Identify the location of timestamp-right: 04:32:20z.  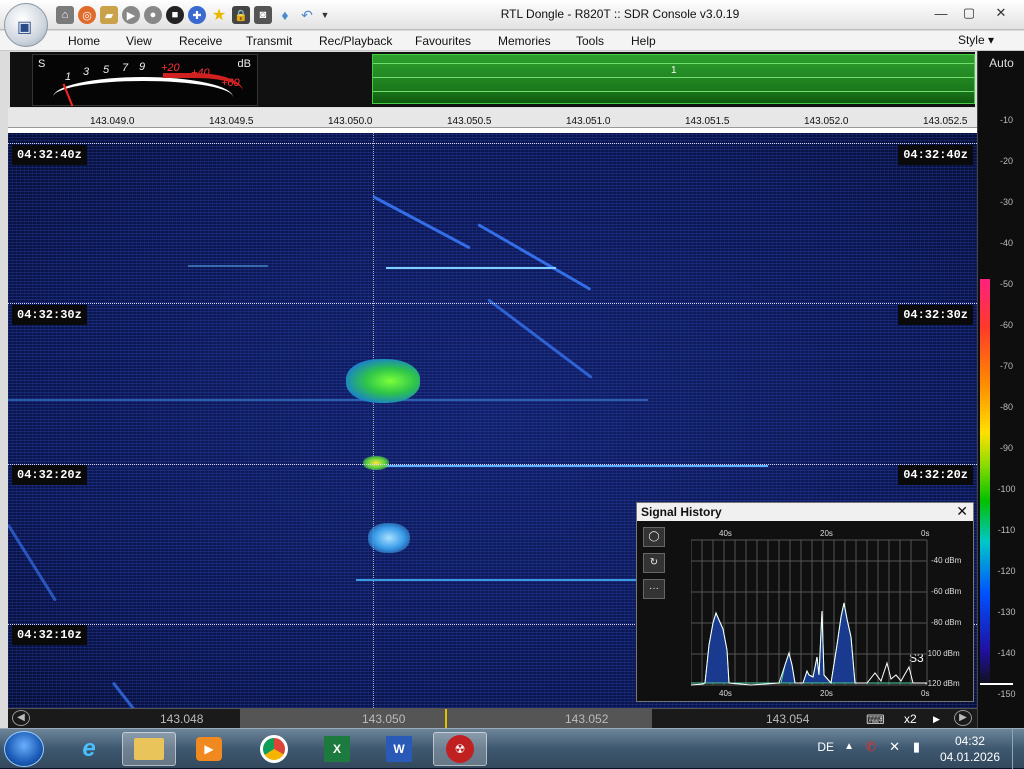
(935, 475).